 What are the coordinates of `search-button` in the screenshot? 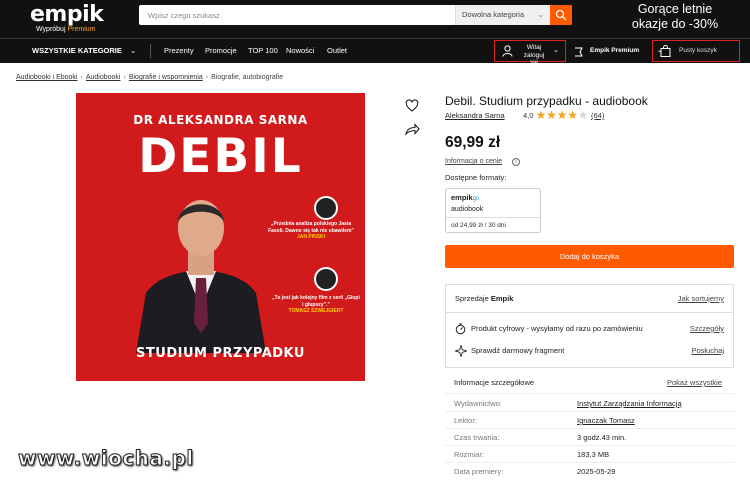 It's located at (561, 15).